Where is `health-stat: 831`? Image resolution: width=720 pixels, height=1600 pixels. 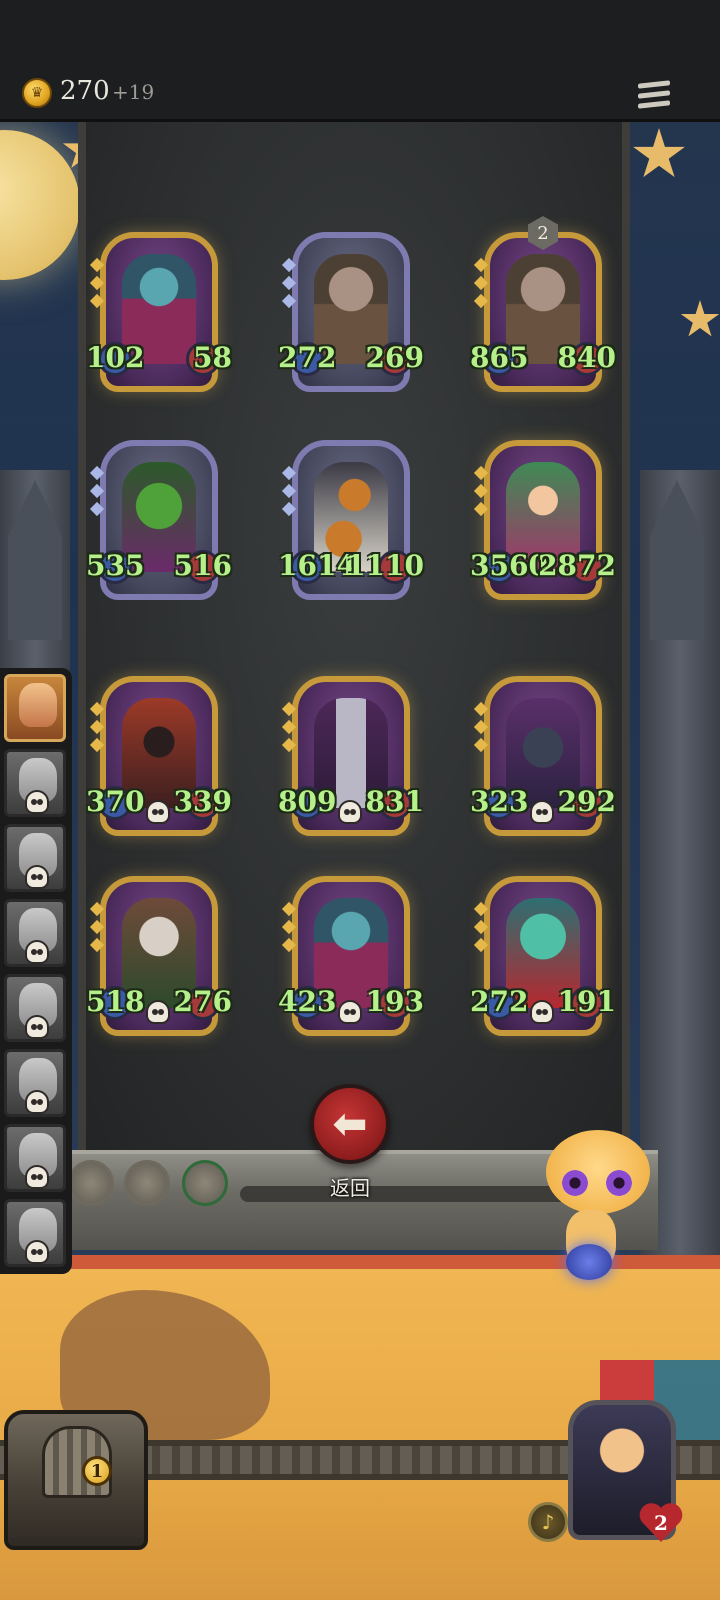
health-stat: 831 is located at coordinates (394, 801).